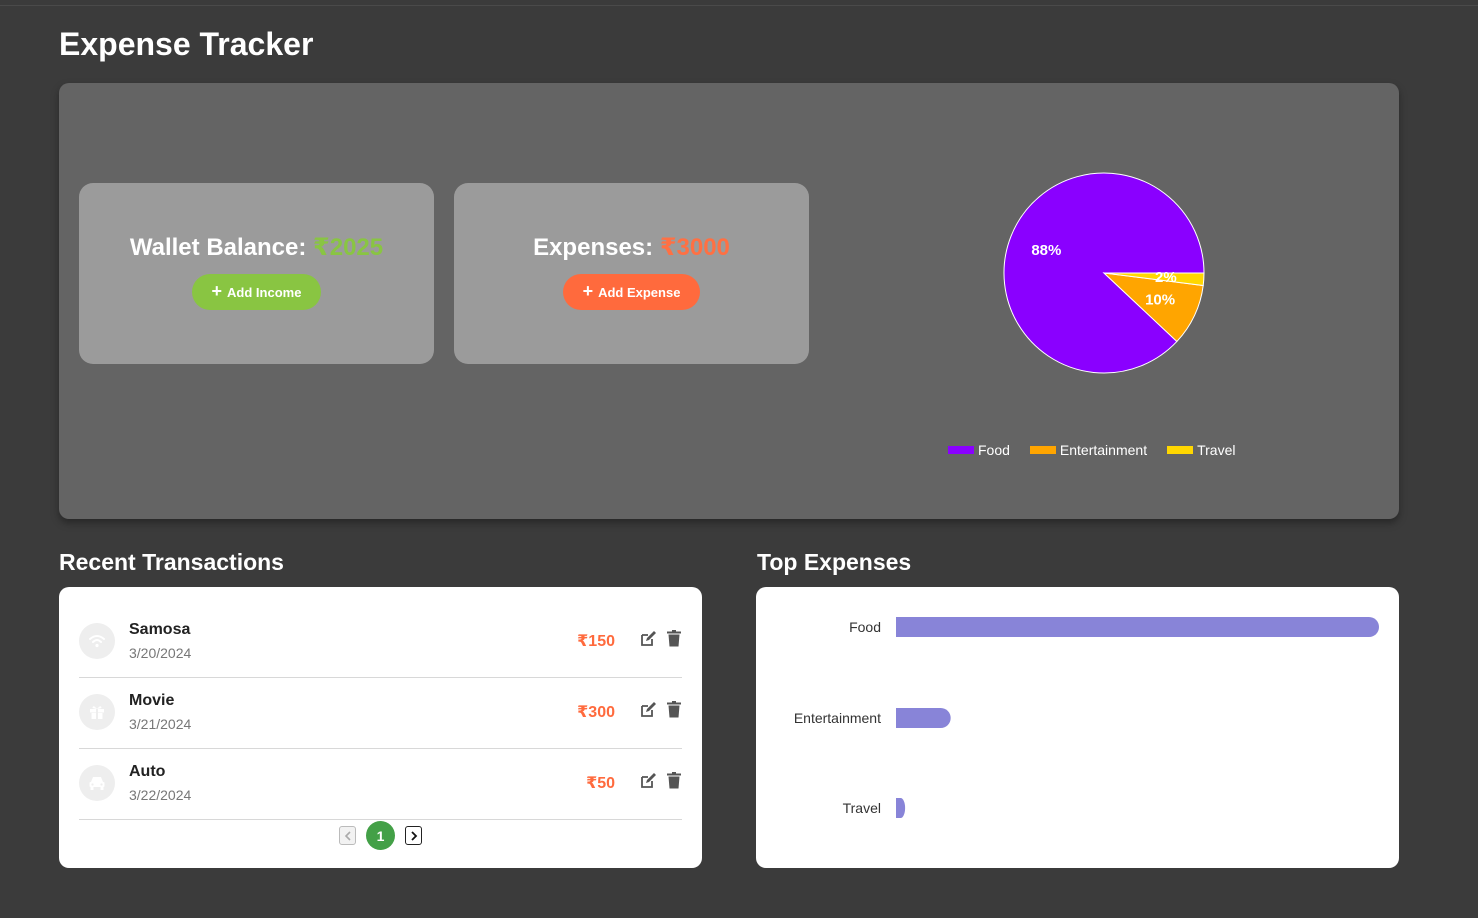 The image size is (1478, 918). What do you see at coordinates (147, 771) in the screenshot?
I see `transaction-name: Auto` at bounding box center [147, 771].